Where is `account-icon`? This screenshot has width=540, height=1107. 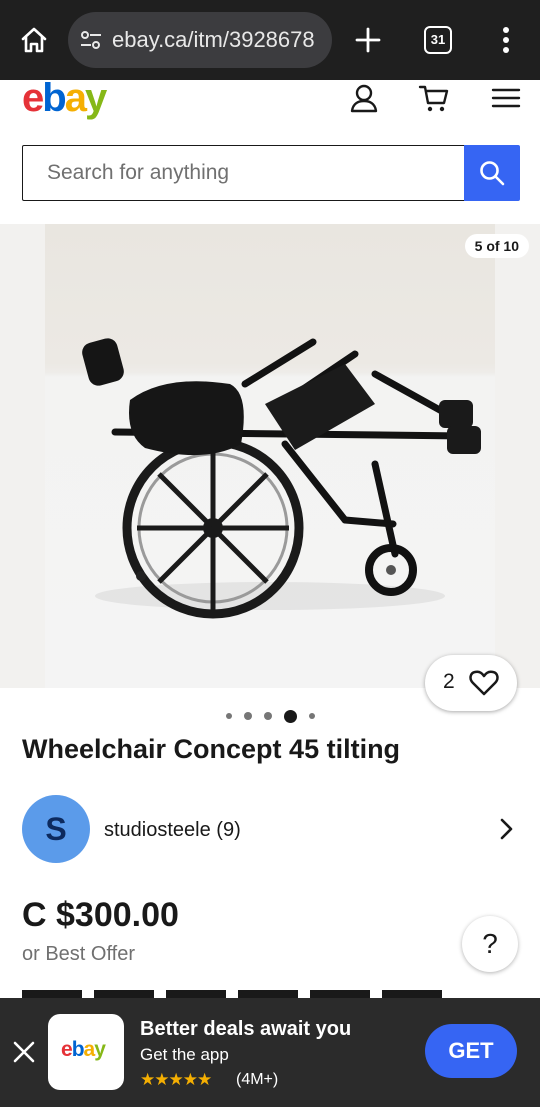
account-icon is located at coordinates (364, 98).